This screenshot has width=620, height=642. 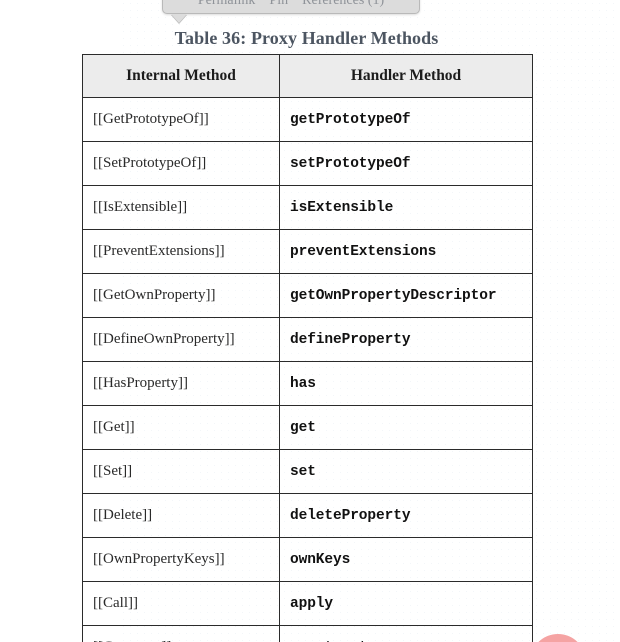 What do you see at coordinates (406, 633) in the screenshot?
I see `cell-handler-method: construct` at bounding box center [406, 633].